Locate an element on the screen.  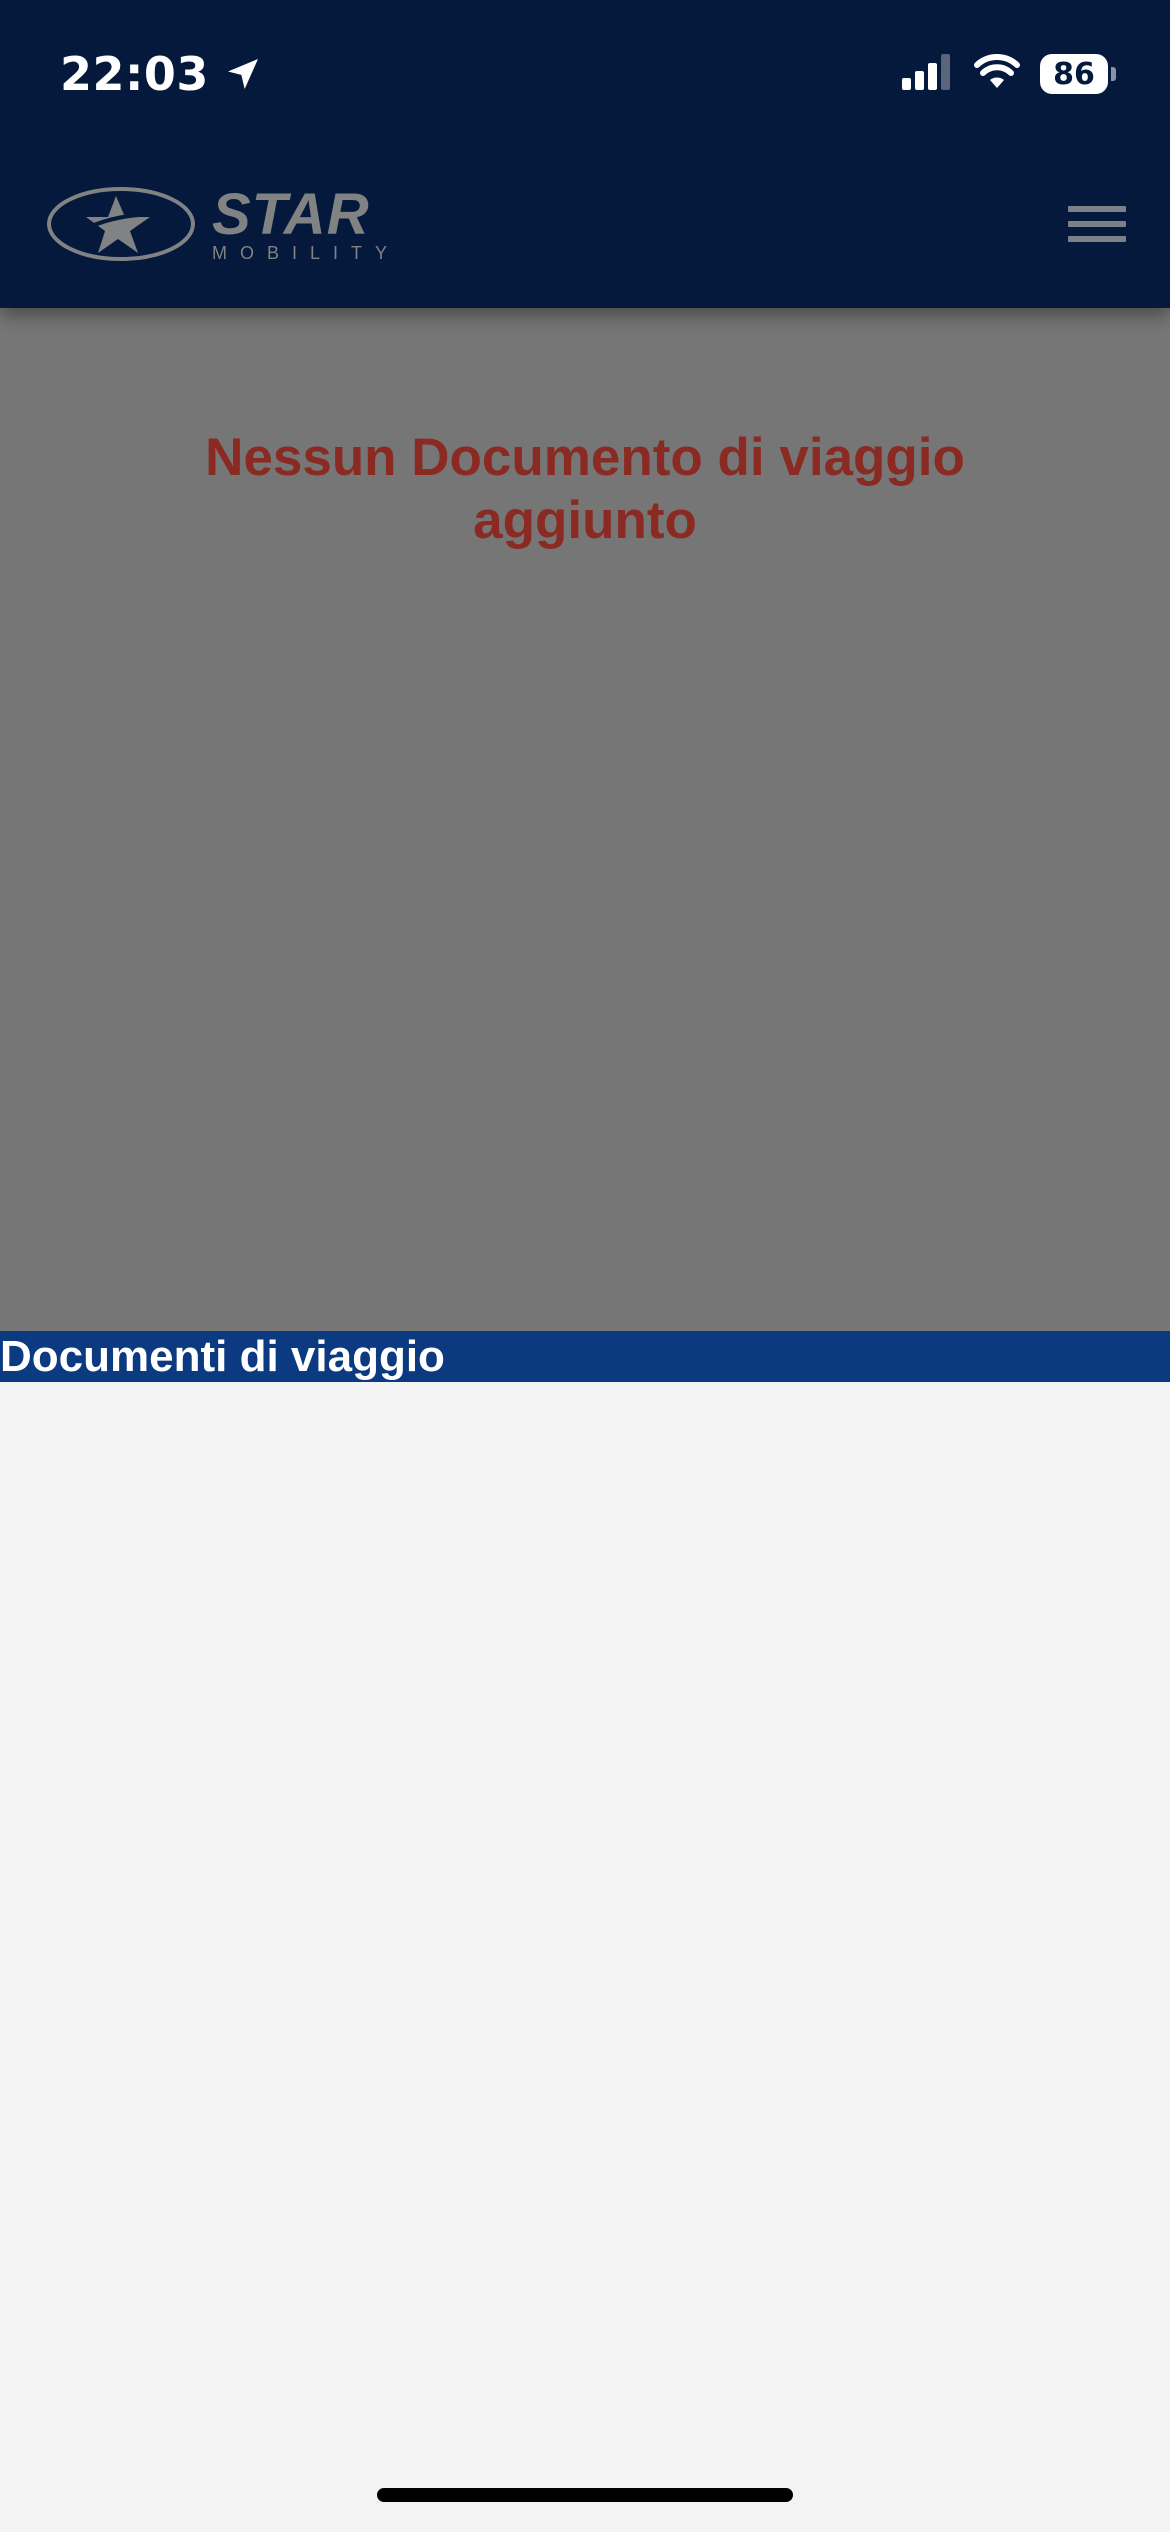
status-bar-indicators: 86 is located at coordinates (1009, 74).